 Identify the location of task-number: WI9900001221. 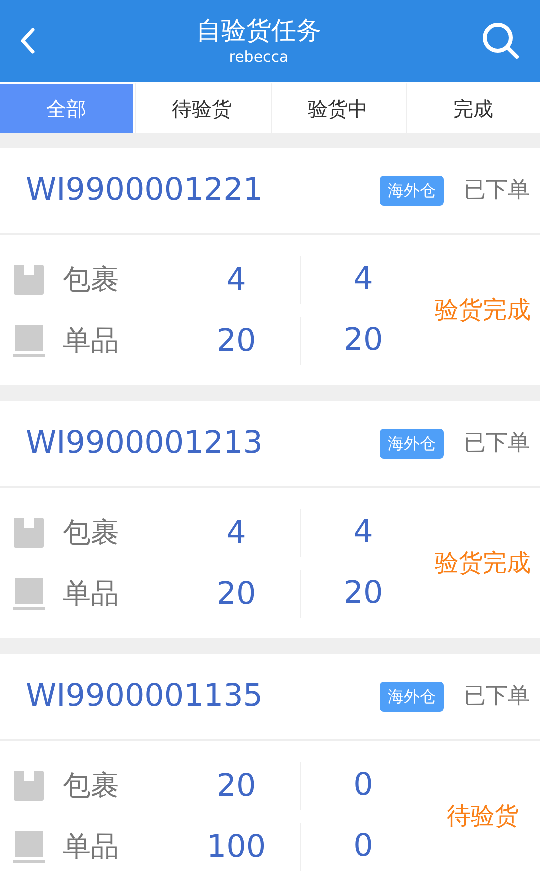
(145, 190).